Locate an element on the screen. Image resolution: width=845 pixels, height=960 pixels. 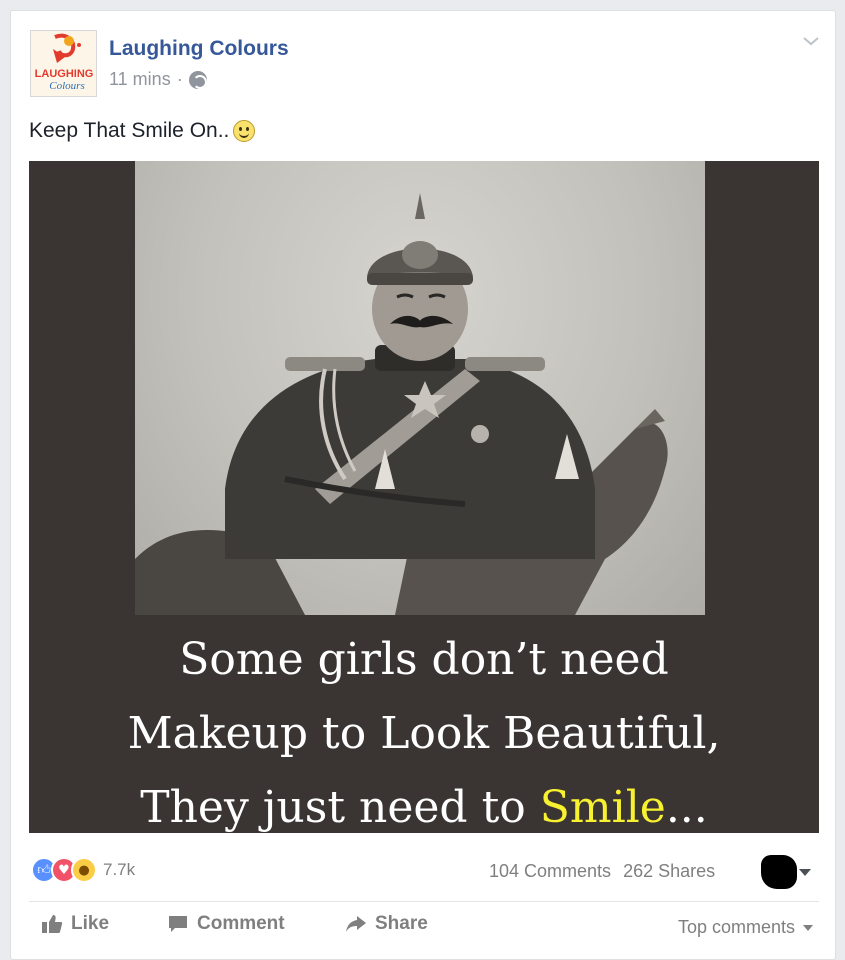
post-message: Keep That Smile On.. is located at coordinates (129, 130).